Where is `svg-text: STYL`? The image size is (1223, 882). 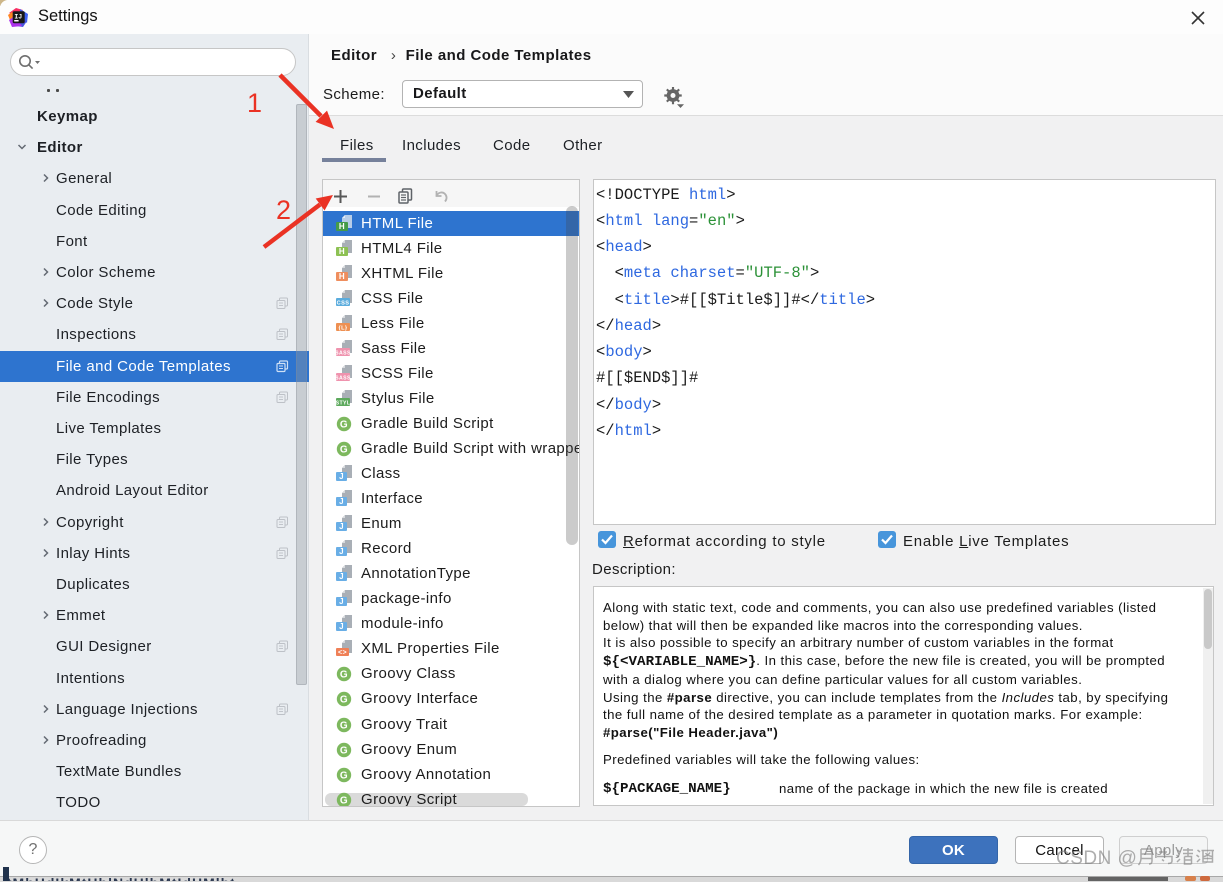 svg-text: STYL is located at coordinates (343, 403).